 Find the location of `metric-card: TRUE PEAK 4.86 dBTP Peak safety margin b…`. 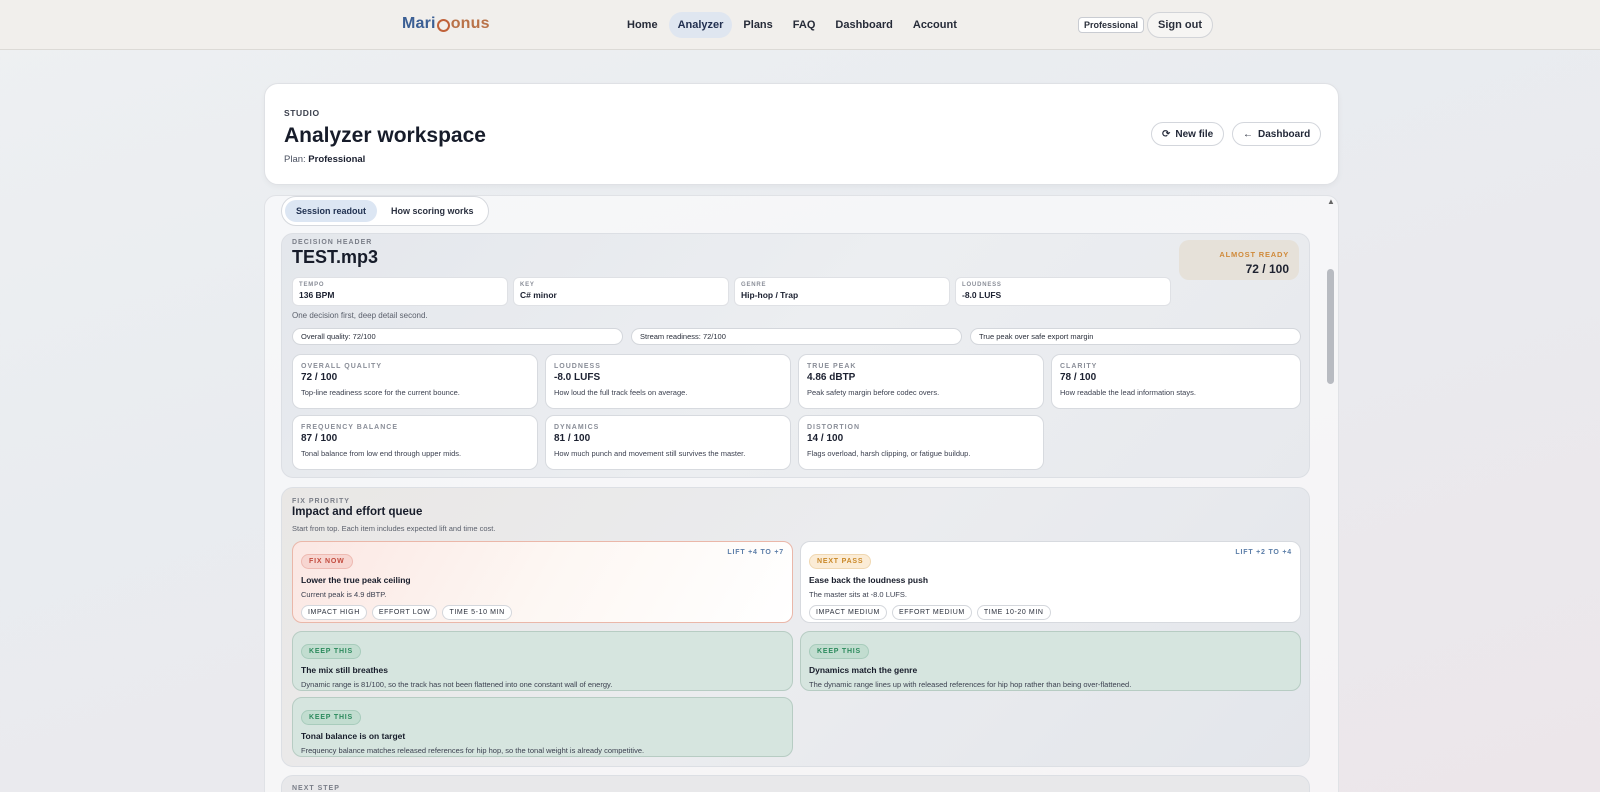

metric-card: TRUE PEAK 4.86 dBTP Peak safety margin b… is located at coordinates (921, 381).